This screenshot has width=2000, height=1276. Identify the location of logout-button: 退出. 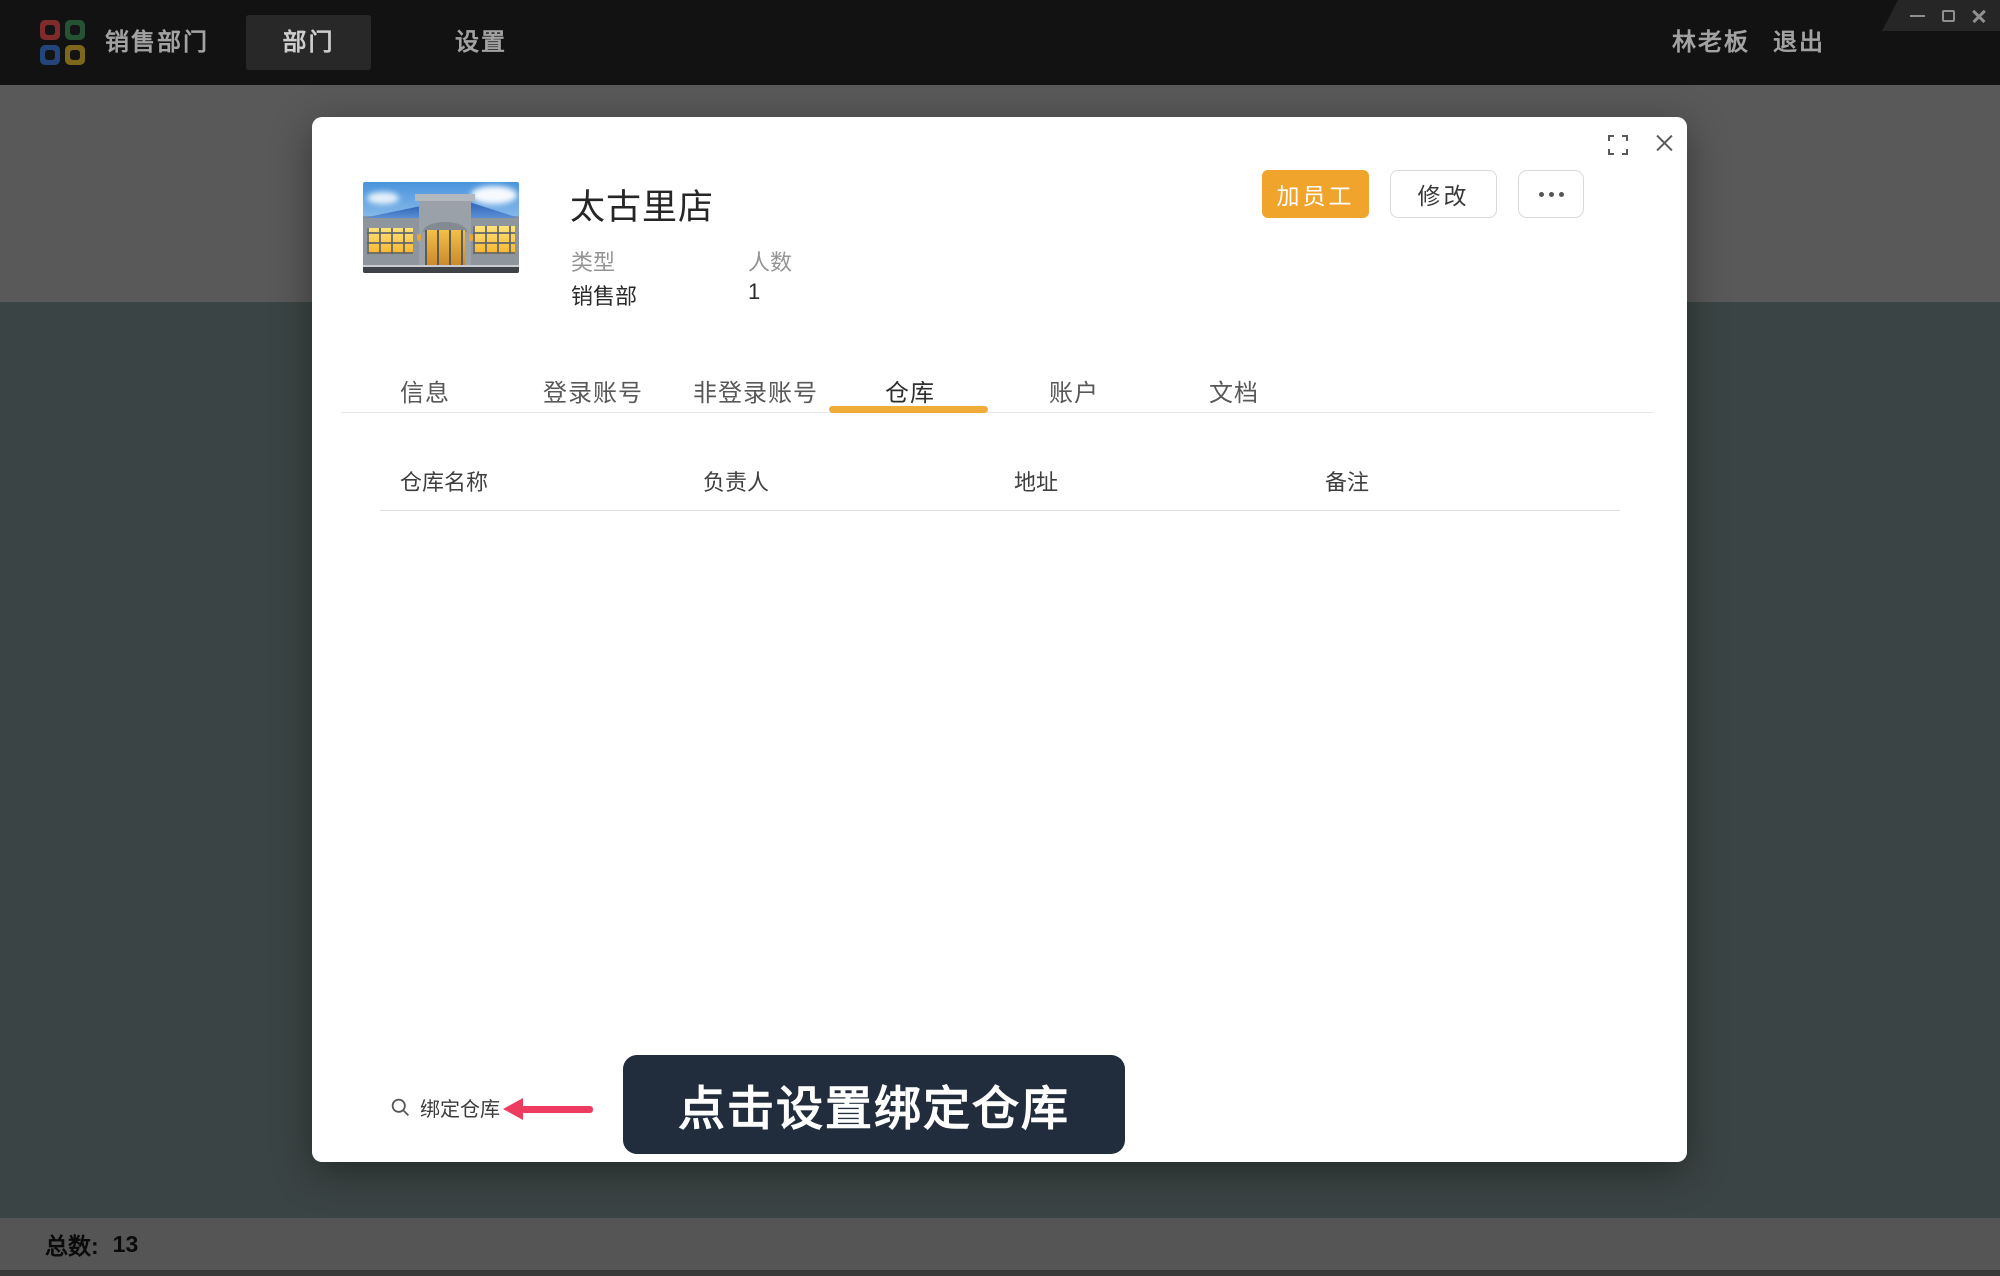
(1799, 42).